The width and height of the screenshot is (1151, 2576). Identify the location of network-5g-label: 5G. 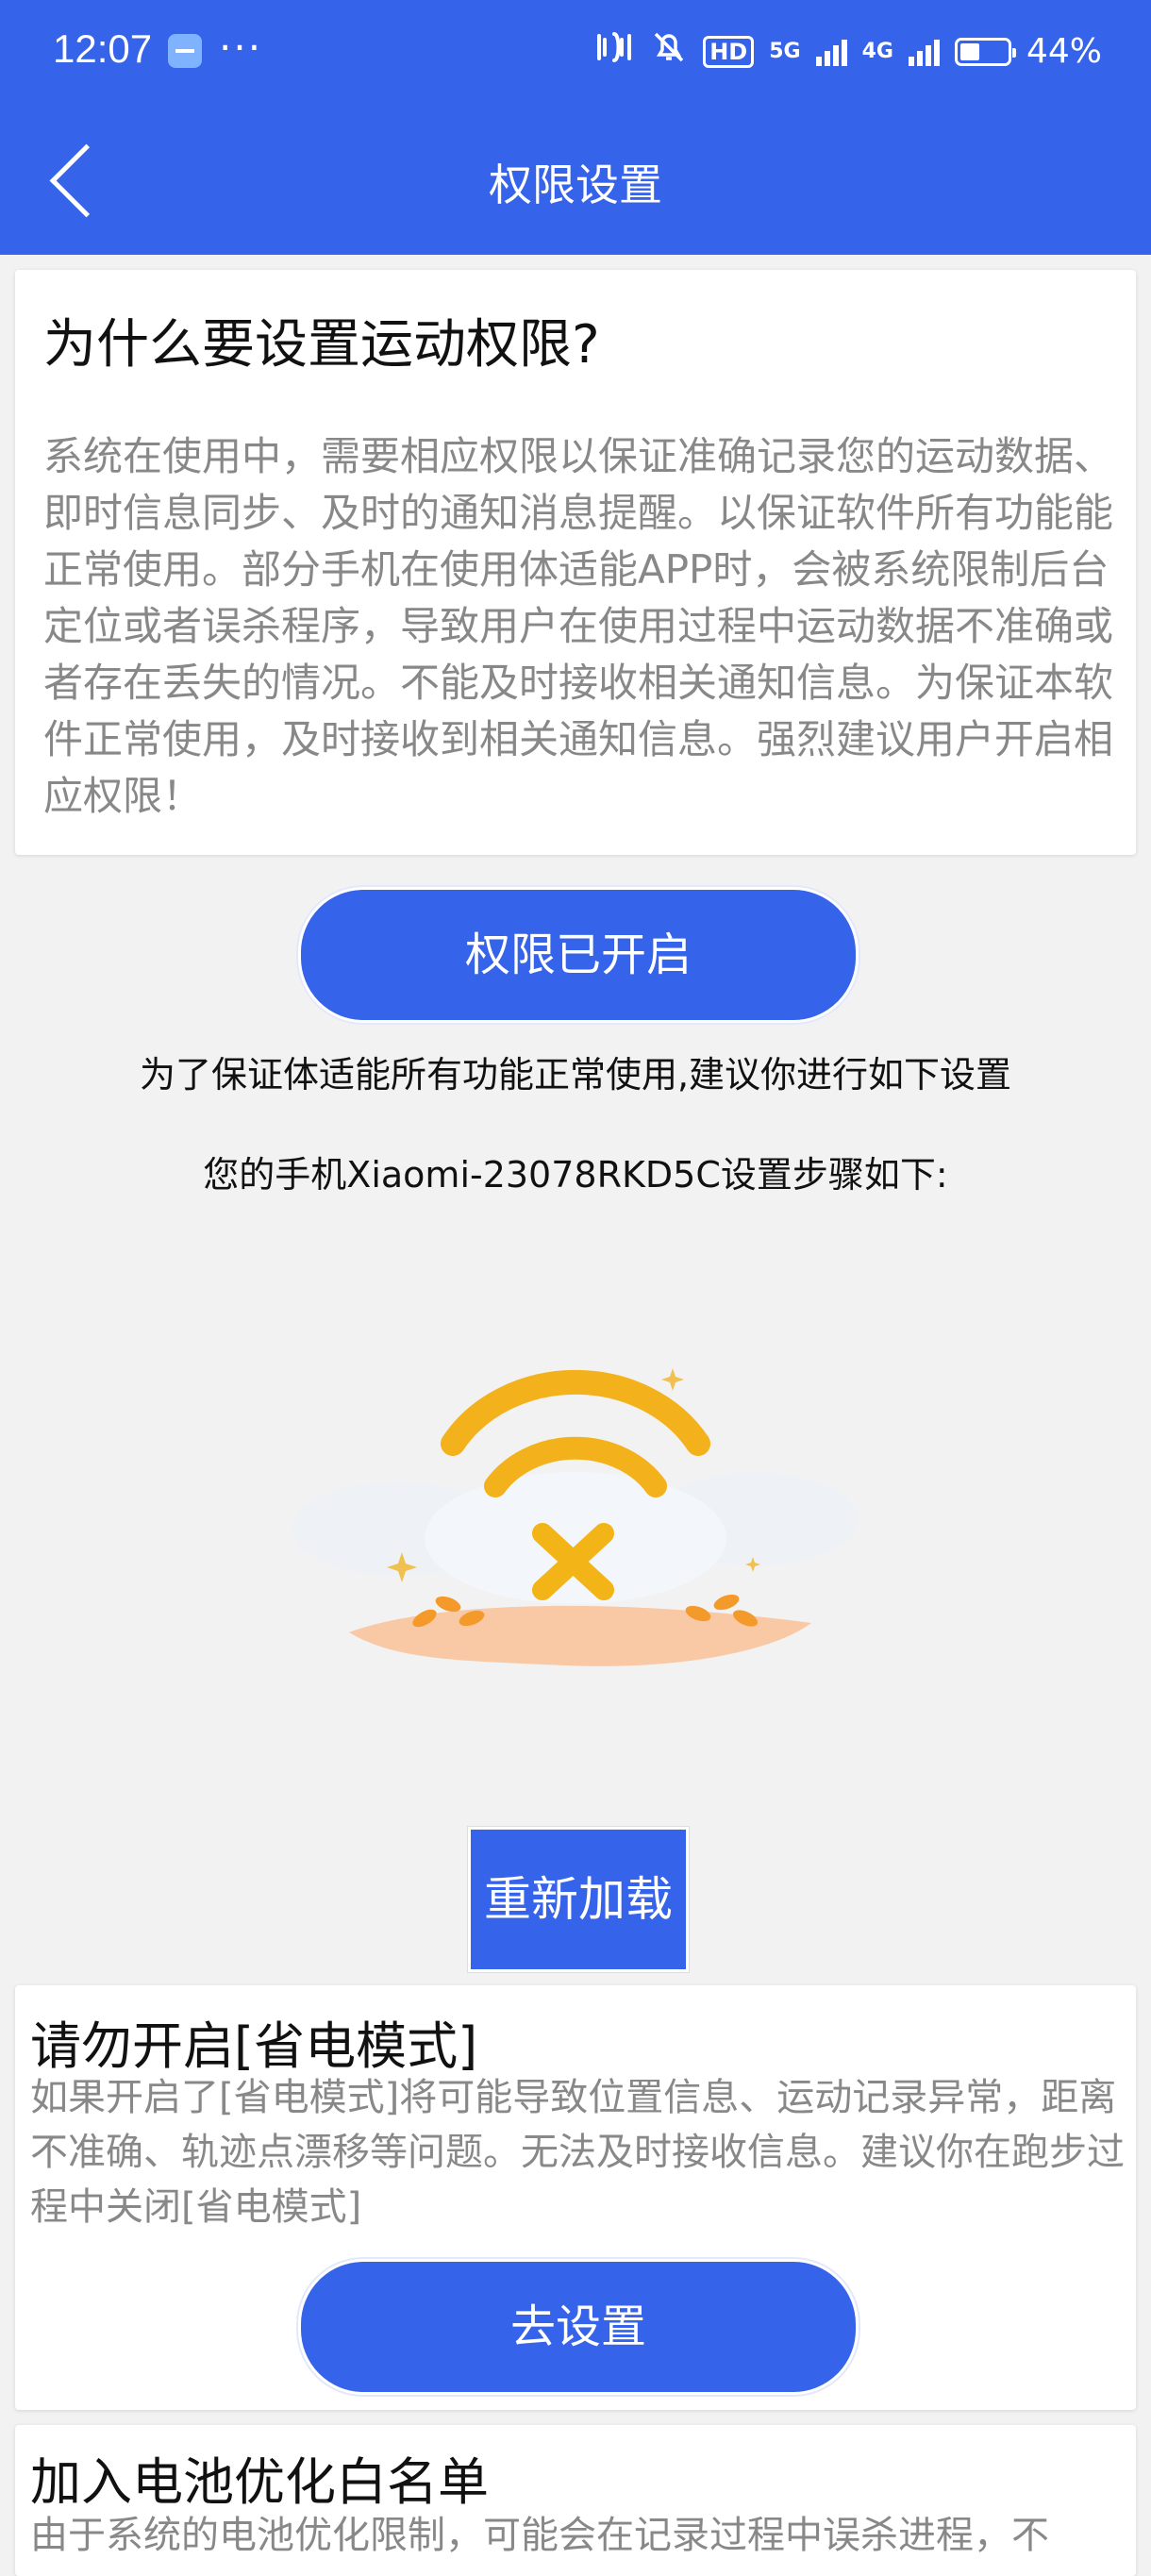
(785, 51).